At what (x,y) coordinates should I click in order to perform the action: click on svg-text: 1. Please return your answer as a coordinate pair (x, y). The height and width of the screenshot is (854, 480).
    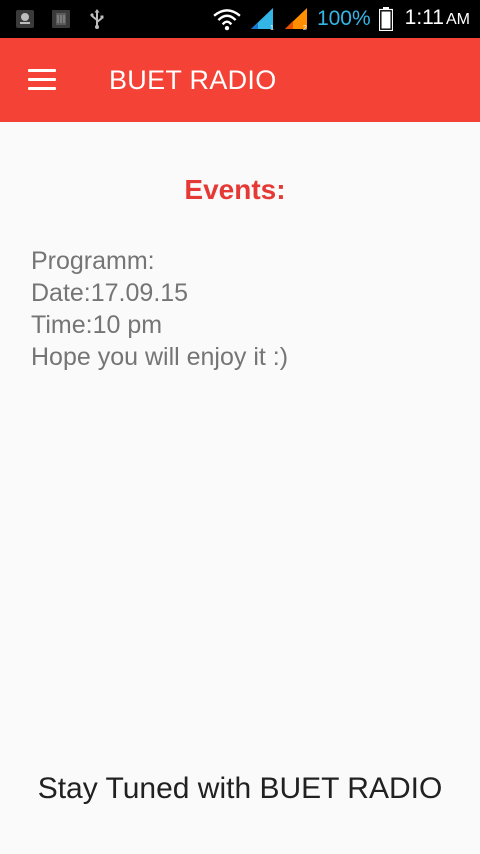
    Looking at the image, I should click on (272, 28).